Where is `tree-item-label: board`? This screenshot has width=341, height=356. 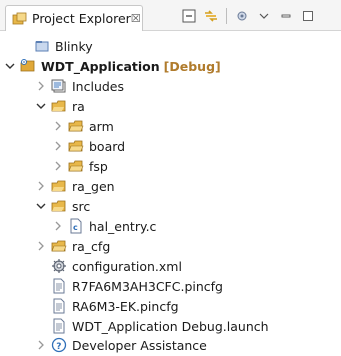 tree-item-label: board is located at coordinates (107, 146).